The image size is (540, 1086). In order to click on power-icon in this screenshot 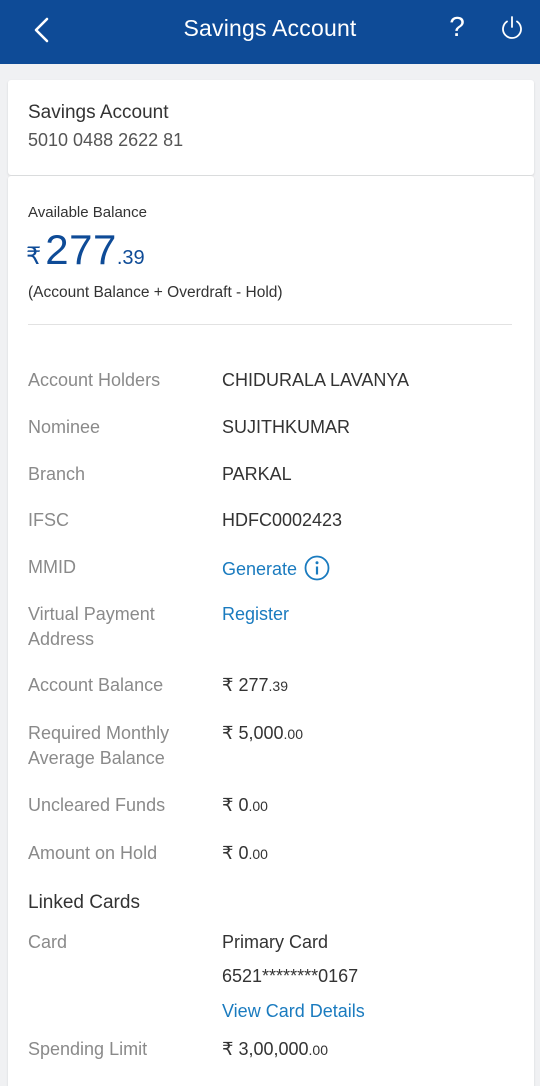, I will do `click(512, 27)`.